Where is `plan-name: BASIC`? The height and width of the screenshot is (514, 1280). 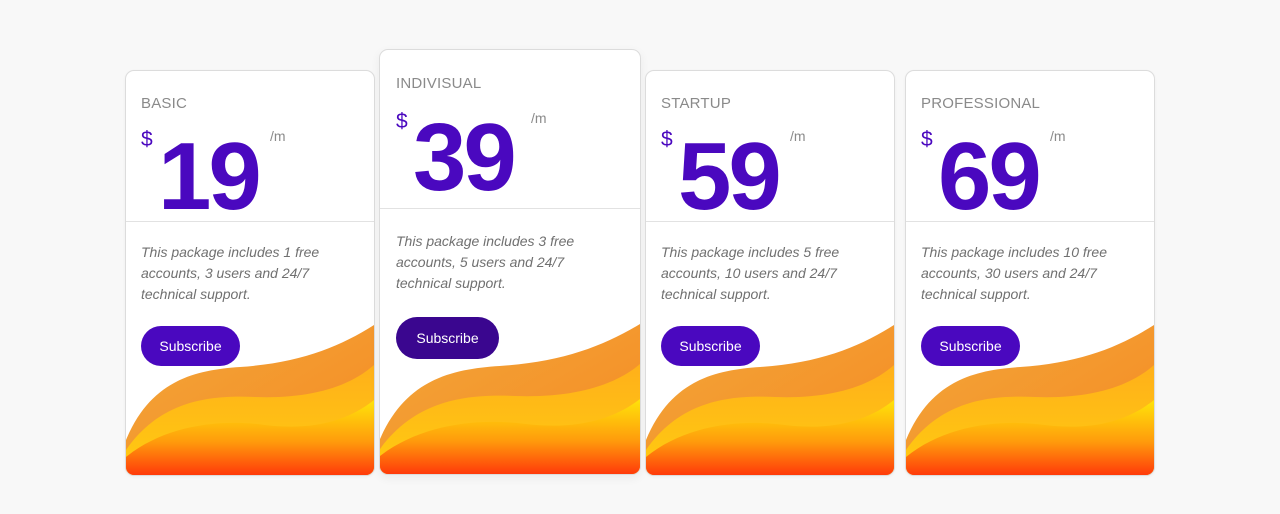
plan-name: BASIC is located at coordinates (164, 103).